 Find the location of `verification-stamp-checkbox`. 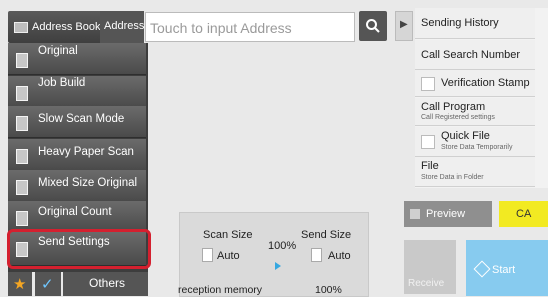

verification-stamp-checkbox is located at coordinates (428, 84).